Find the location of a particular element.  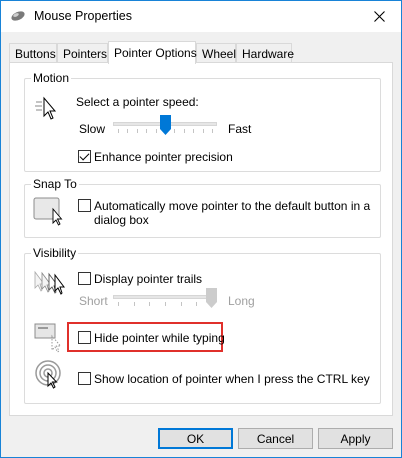

pointer-speed-icon is located at coordinates (46, 108).